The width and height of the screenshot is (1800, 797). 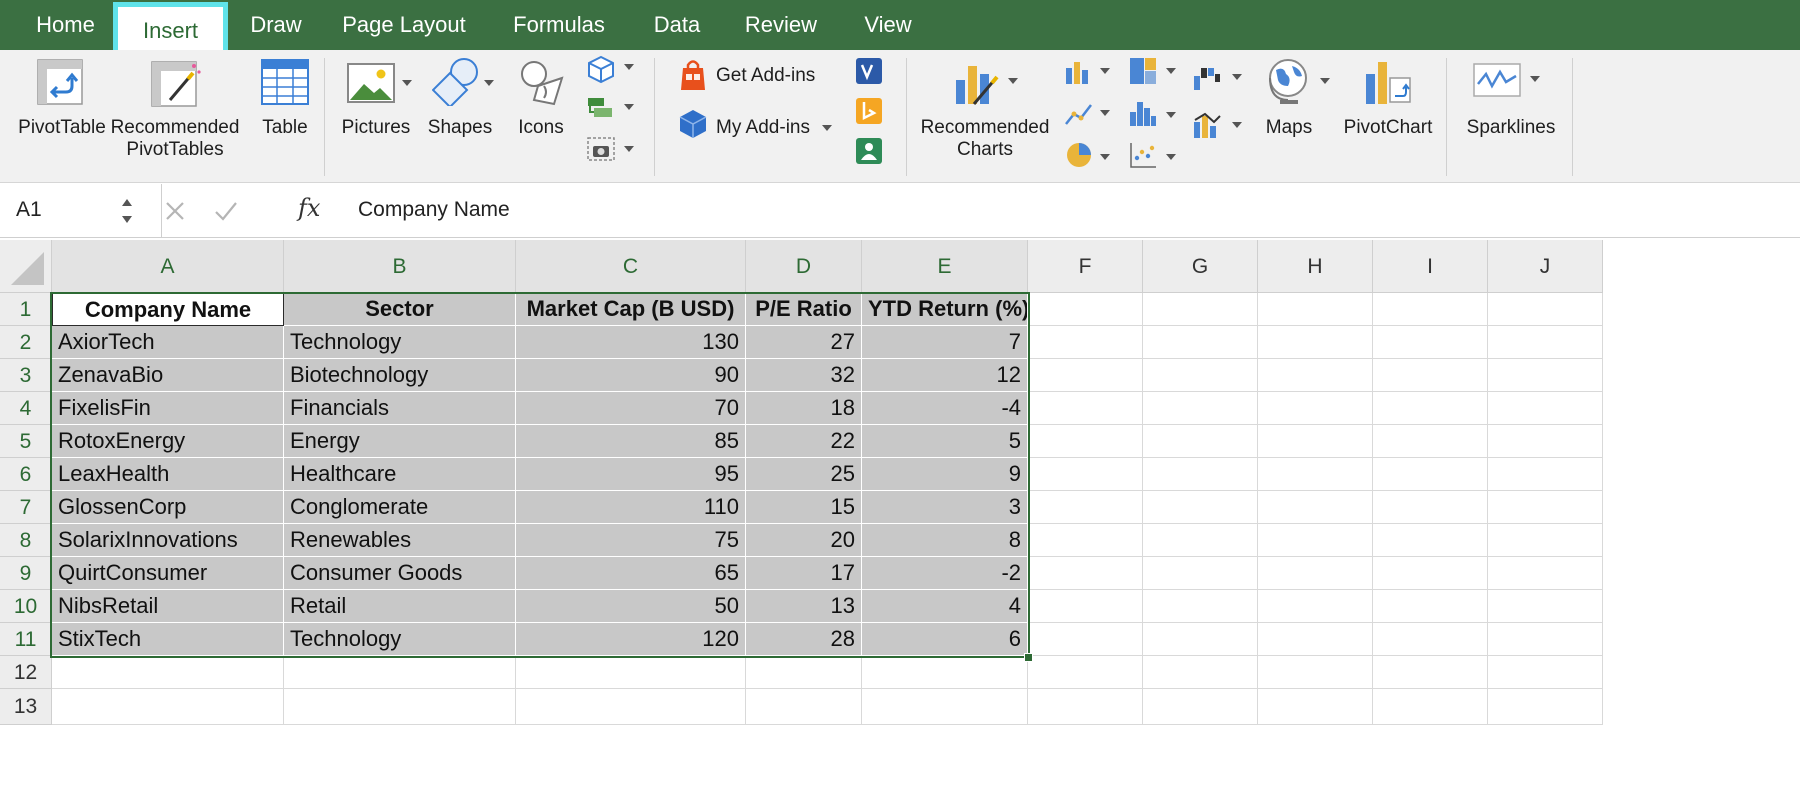 What do you see at coordinates (26, 441) in the screenshot?
I see `row-header-5: 5` at bounding box center [26, 441].